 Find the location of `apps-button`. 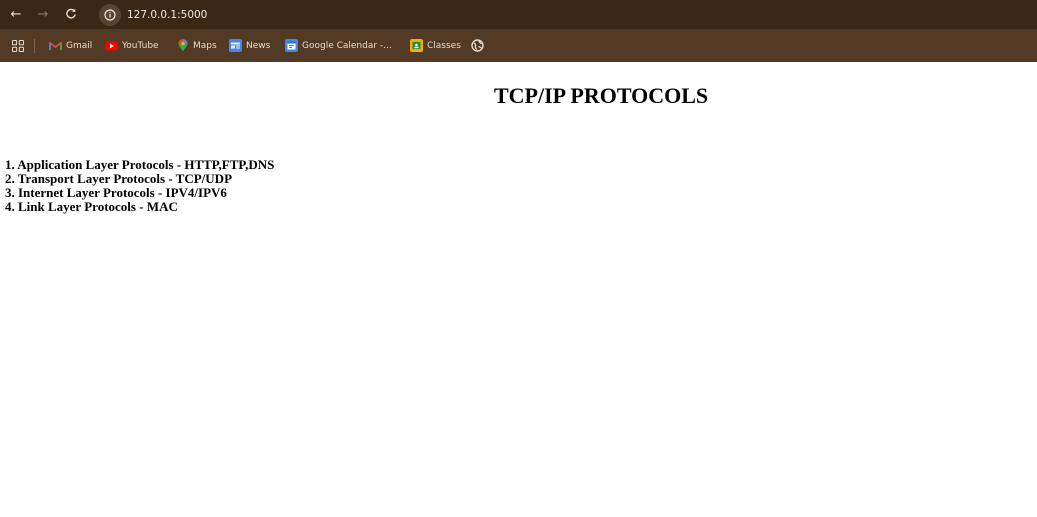

apps-button is located at coordinates (18, 45).